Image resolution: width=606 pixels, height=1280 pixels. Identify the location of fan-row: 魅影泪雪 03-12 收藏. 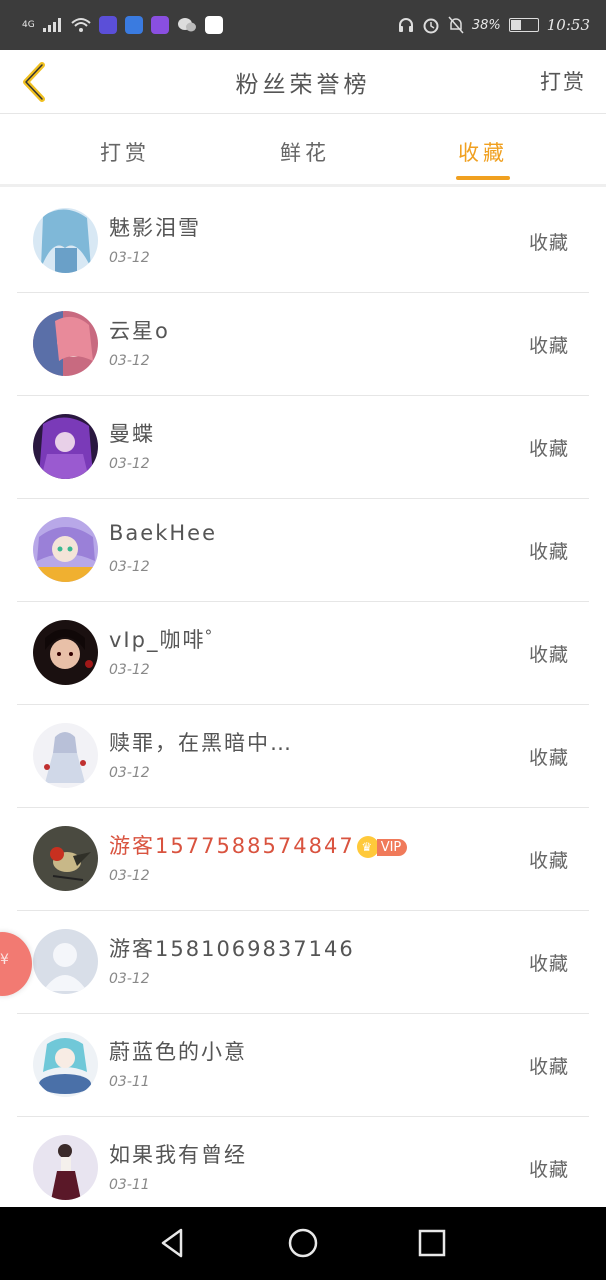
(303, 241).